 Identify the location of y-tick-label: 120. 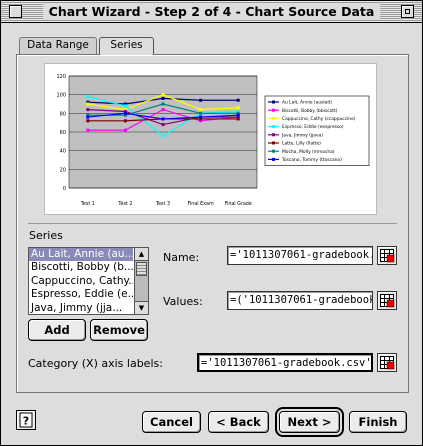
(61, 77).